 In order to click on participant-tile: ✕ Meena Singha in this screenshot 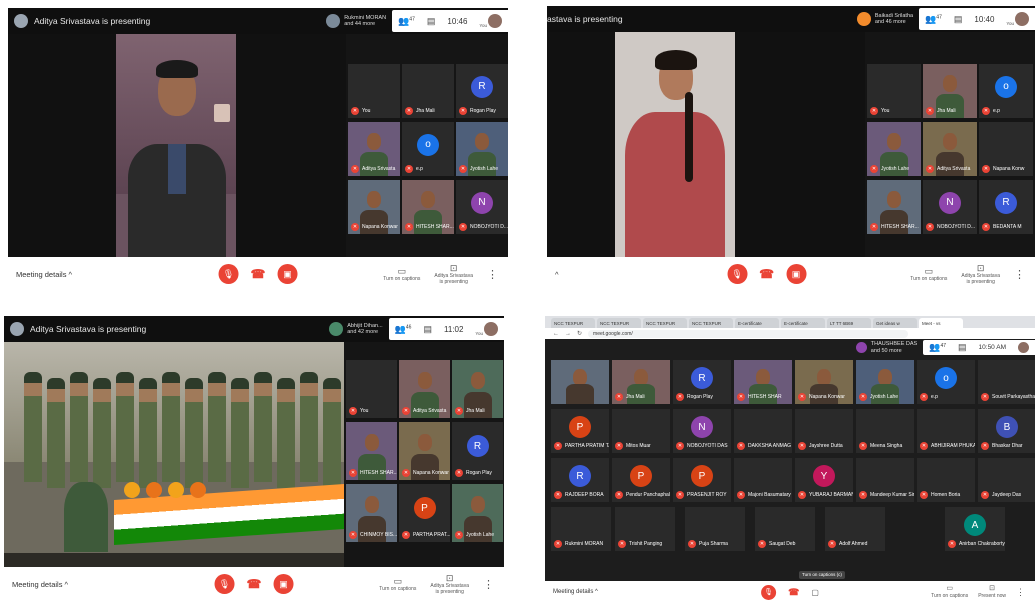, I will do `click(885, 431)`.